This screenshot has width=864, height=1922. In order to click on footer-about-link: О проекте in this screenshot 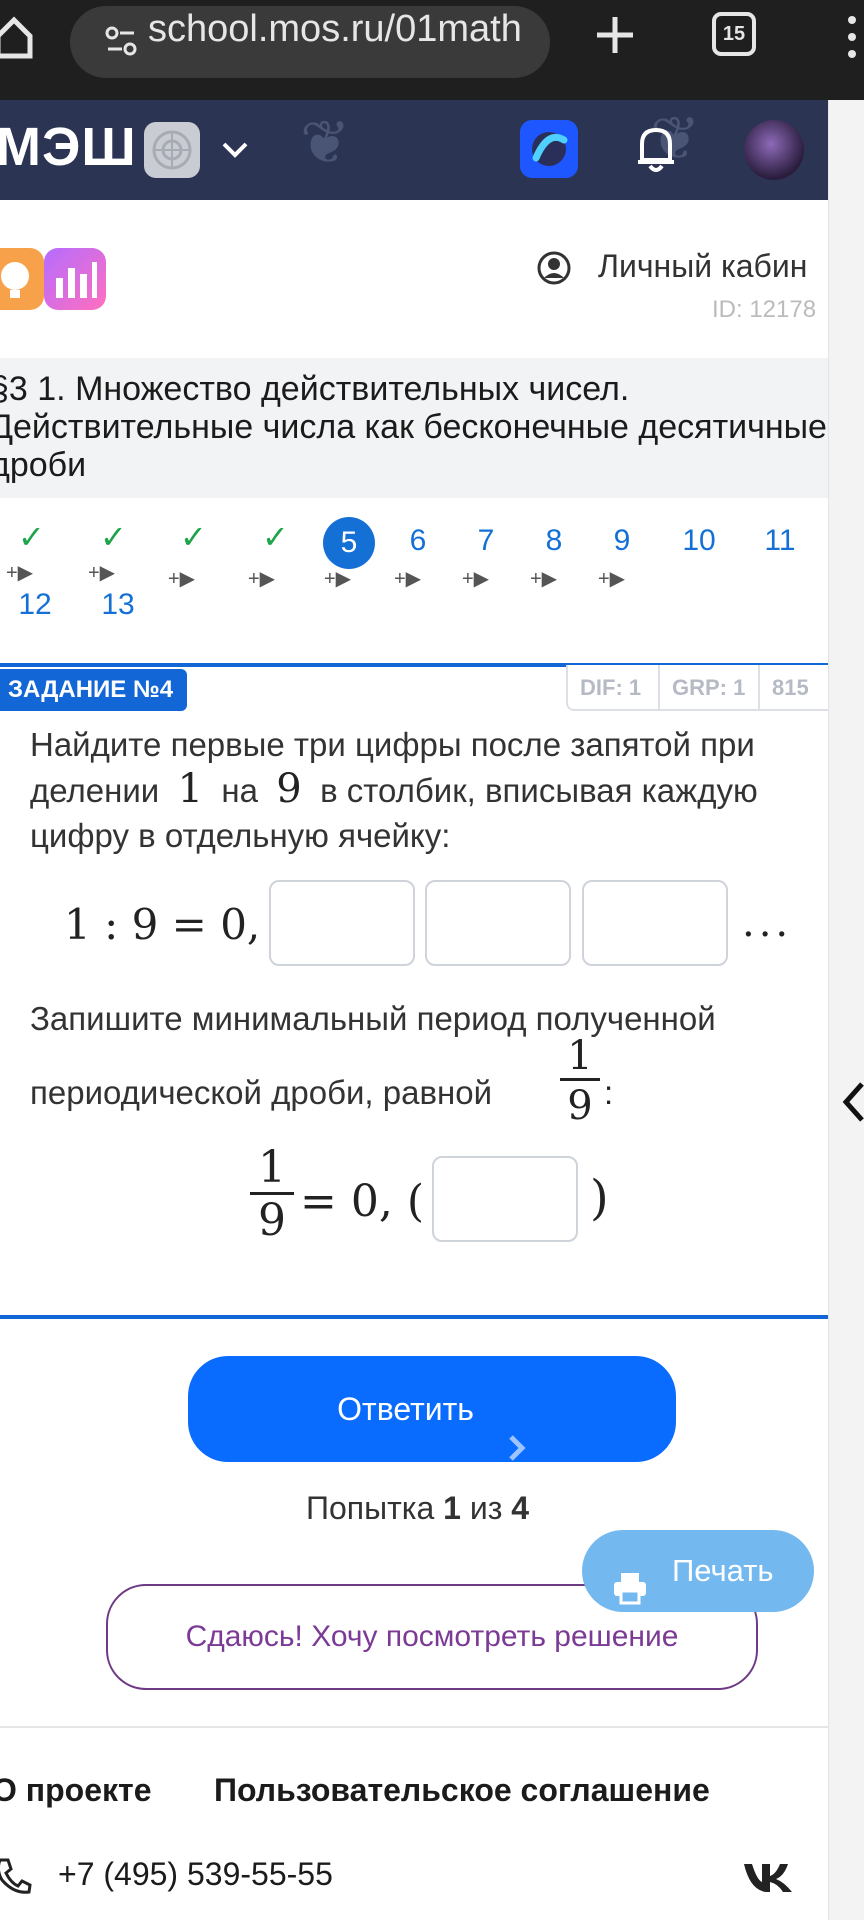, I will do `click(75, 1790)`.